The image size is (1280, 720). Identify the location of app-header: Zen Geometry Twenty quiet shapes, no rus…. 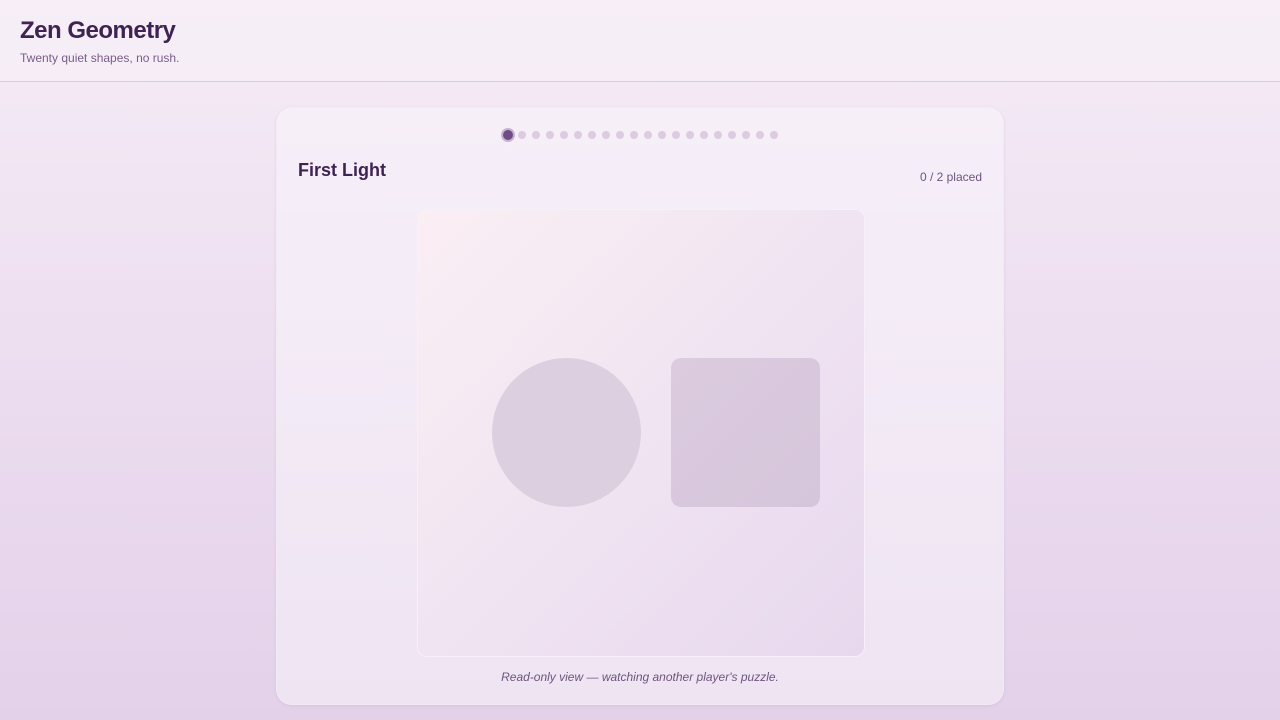
(640, 41).